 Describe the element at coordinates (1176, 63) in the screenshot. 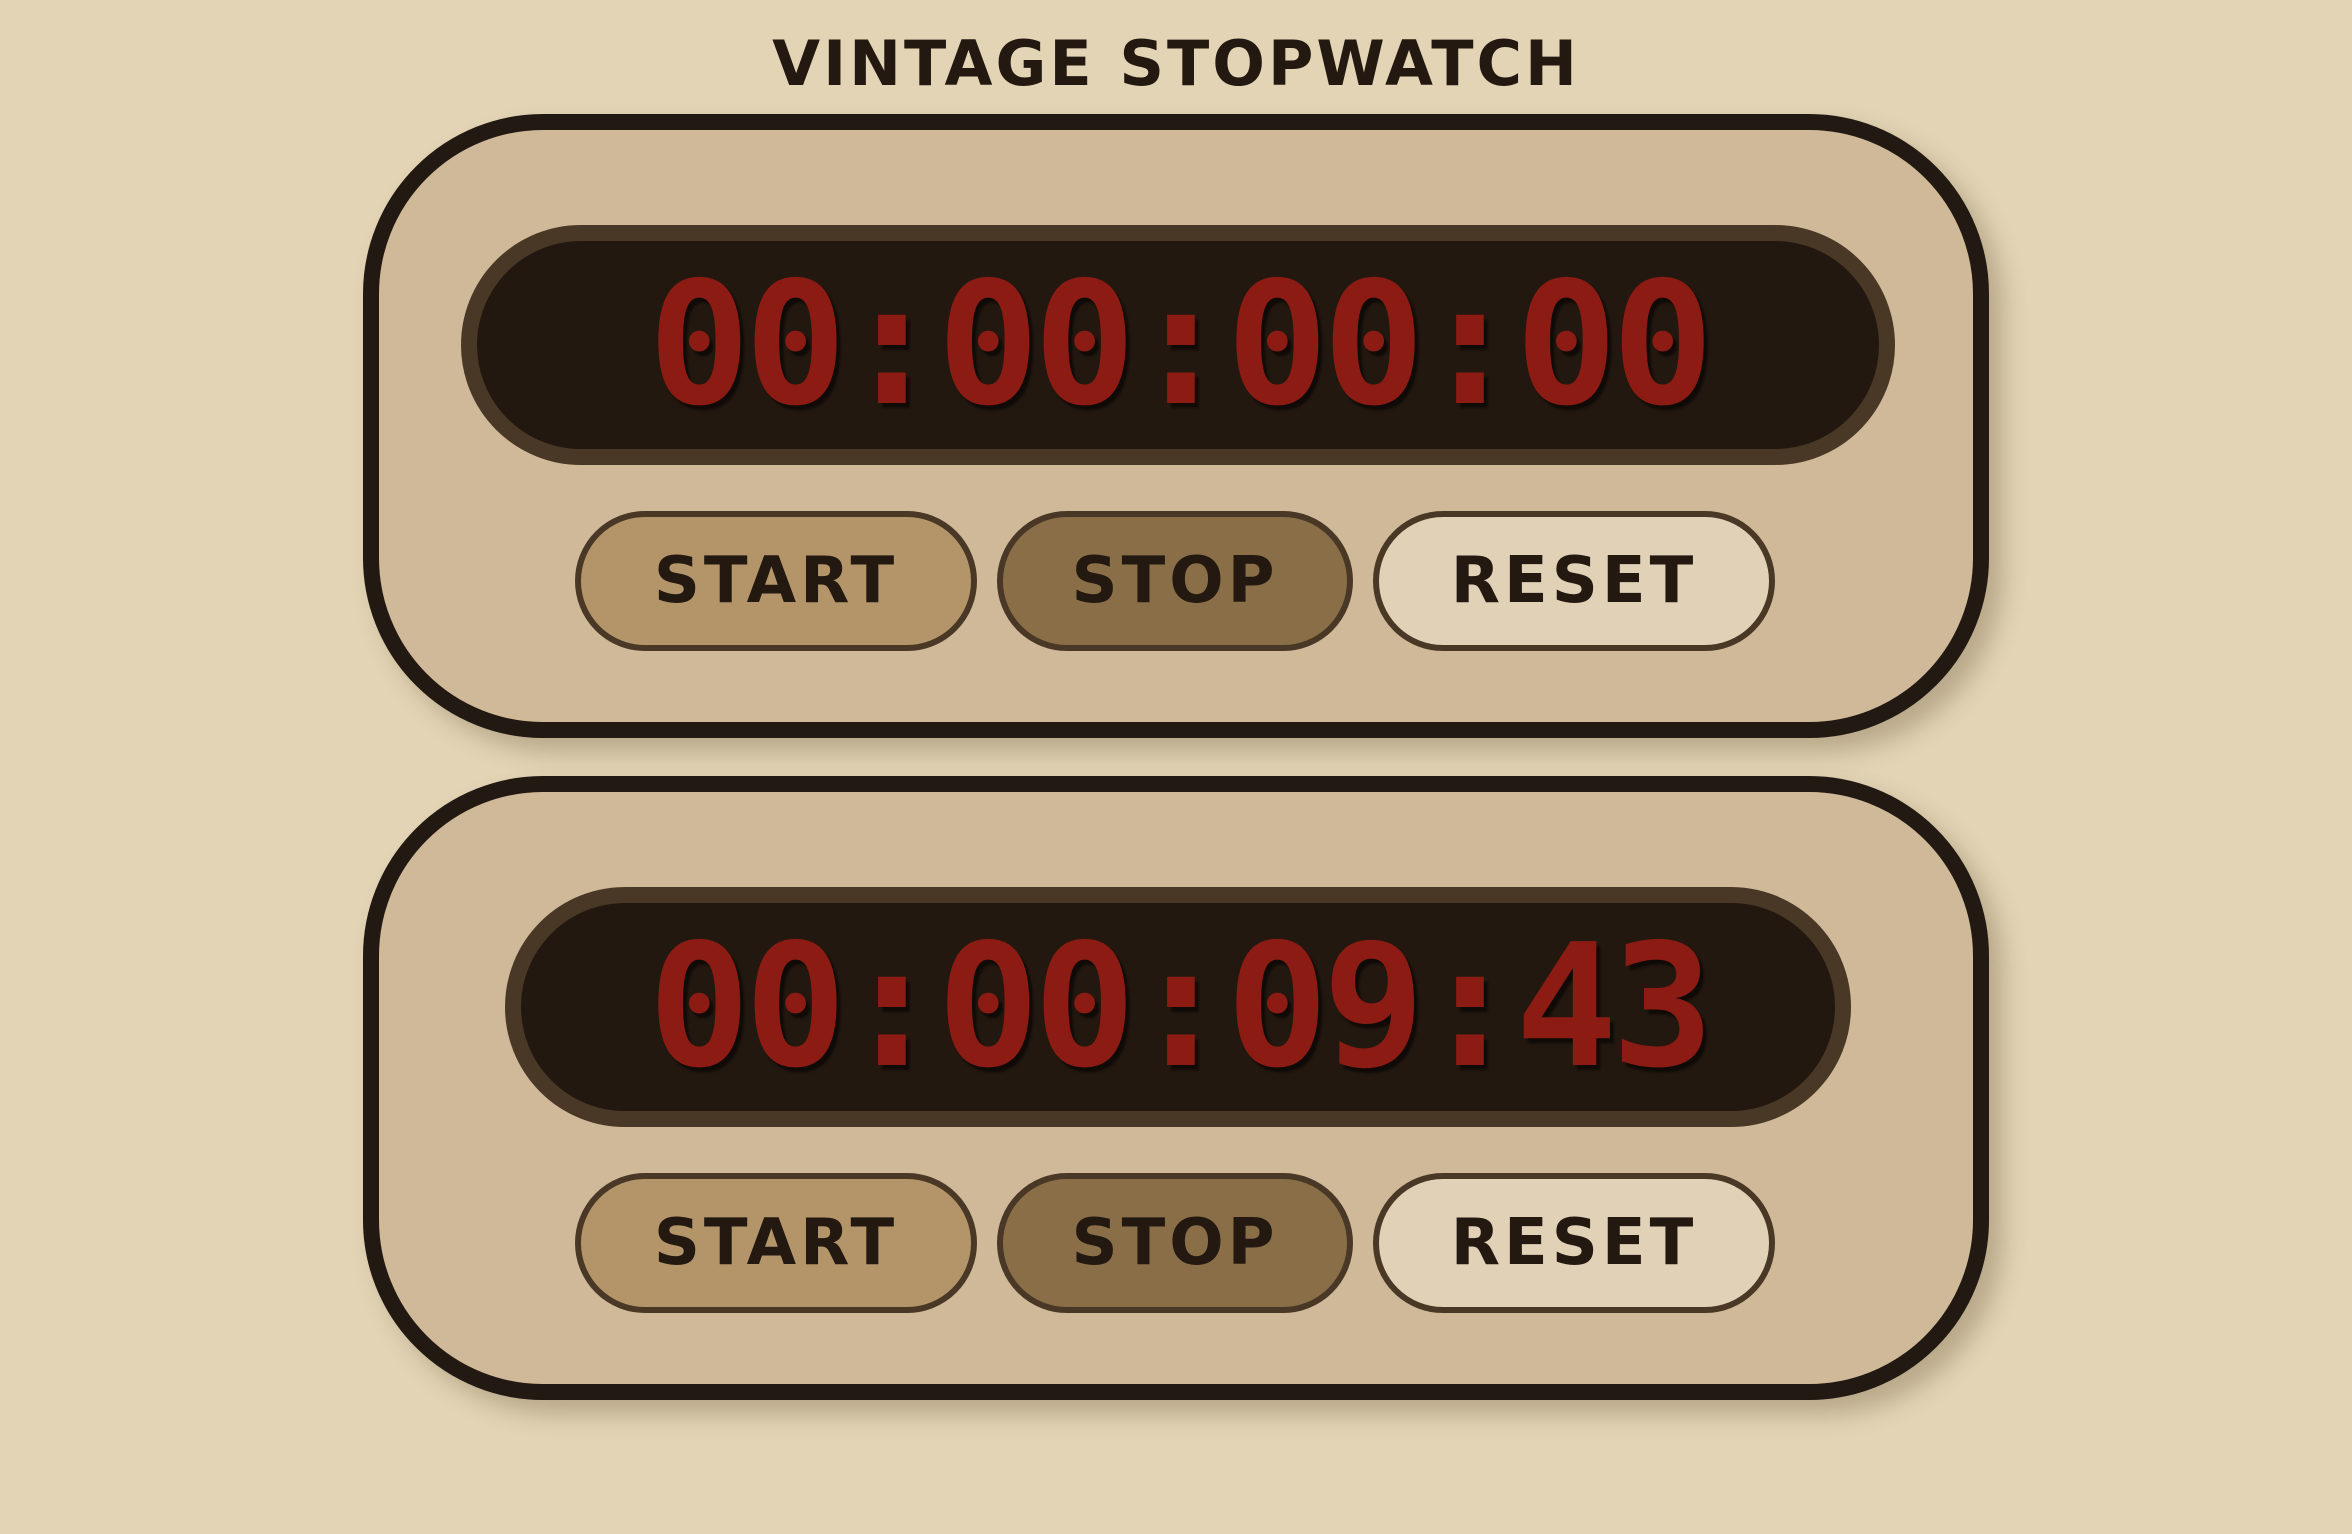

I see `app-title: VINTAGE STOPWATCH` at that location.